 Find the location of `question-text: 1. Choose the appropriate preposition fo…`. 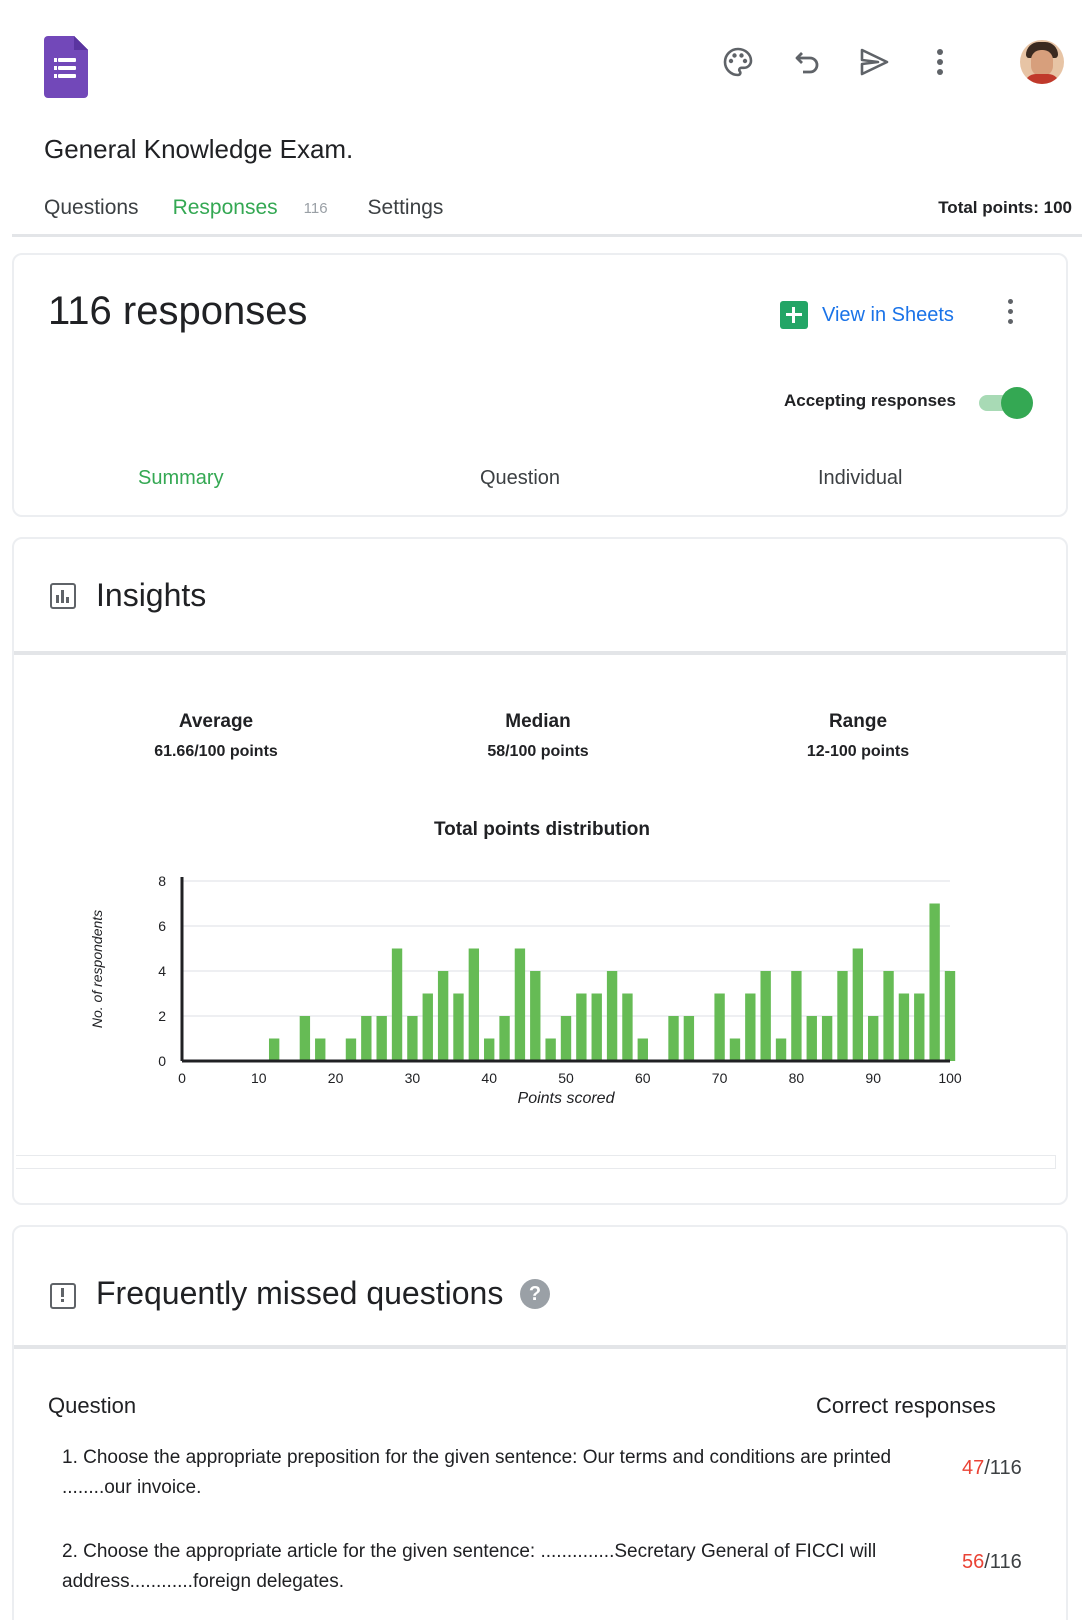

question-text: 1. Choose the appropriate preposition fo… is located at coordinates (477, 1472).